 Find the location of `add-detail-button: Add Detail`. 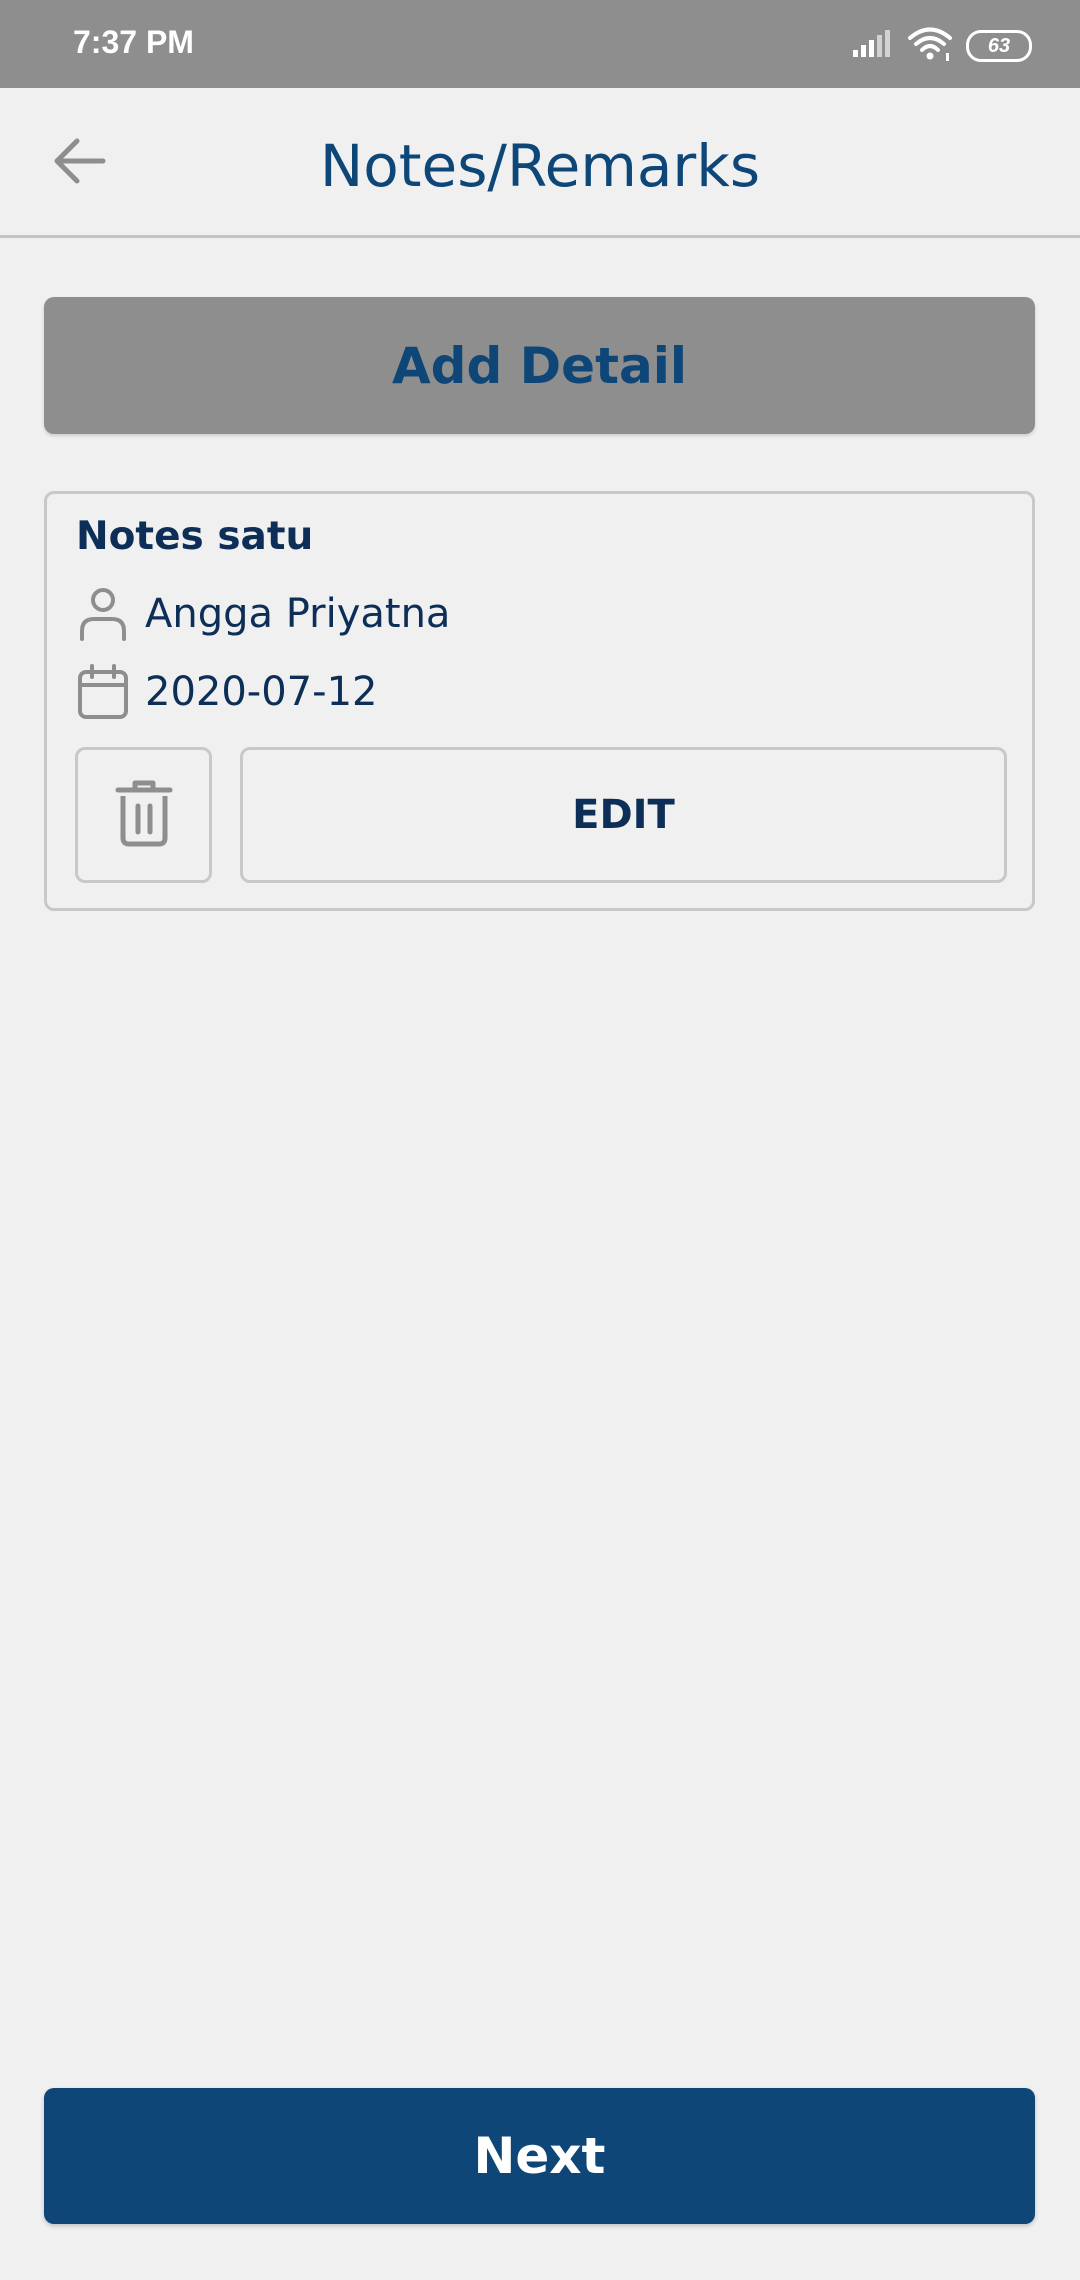

add-detail-button: Add Detail is located at coordinates (539, 365).